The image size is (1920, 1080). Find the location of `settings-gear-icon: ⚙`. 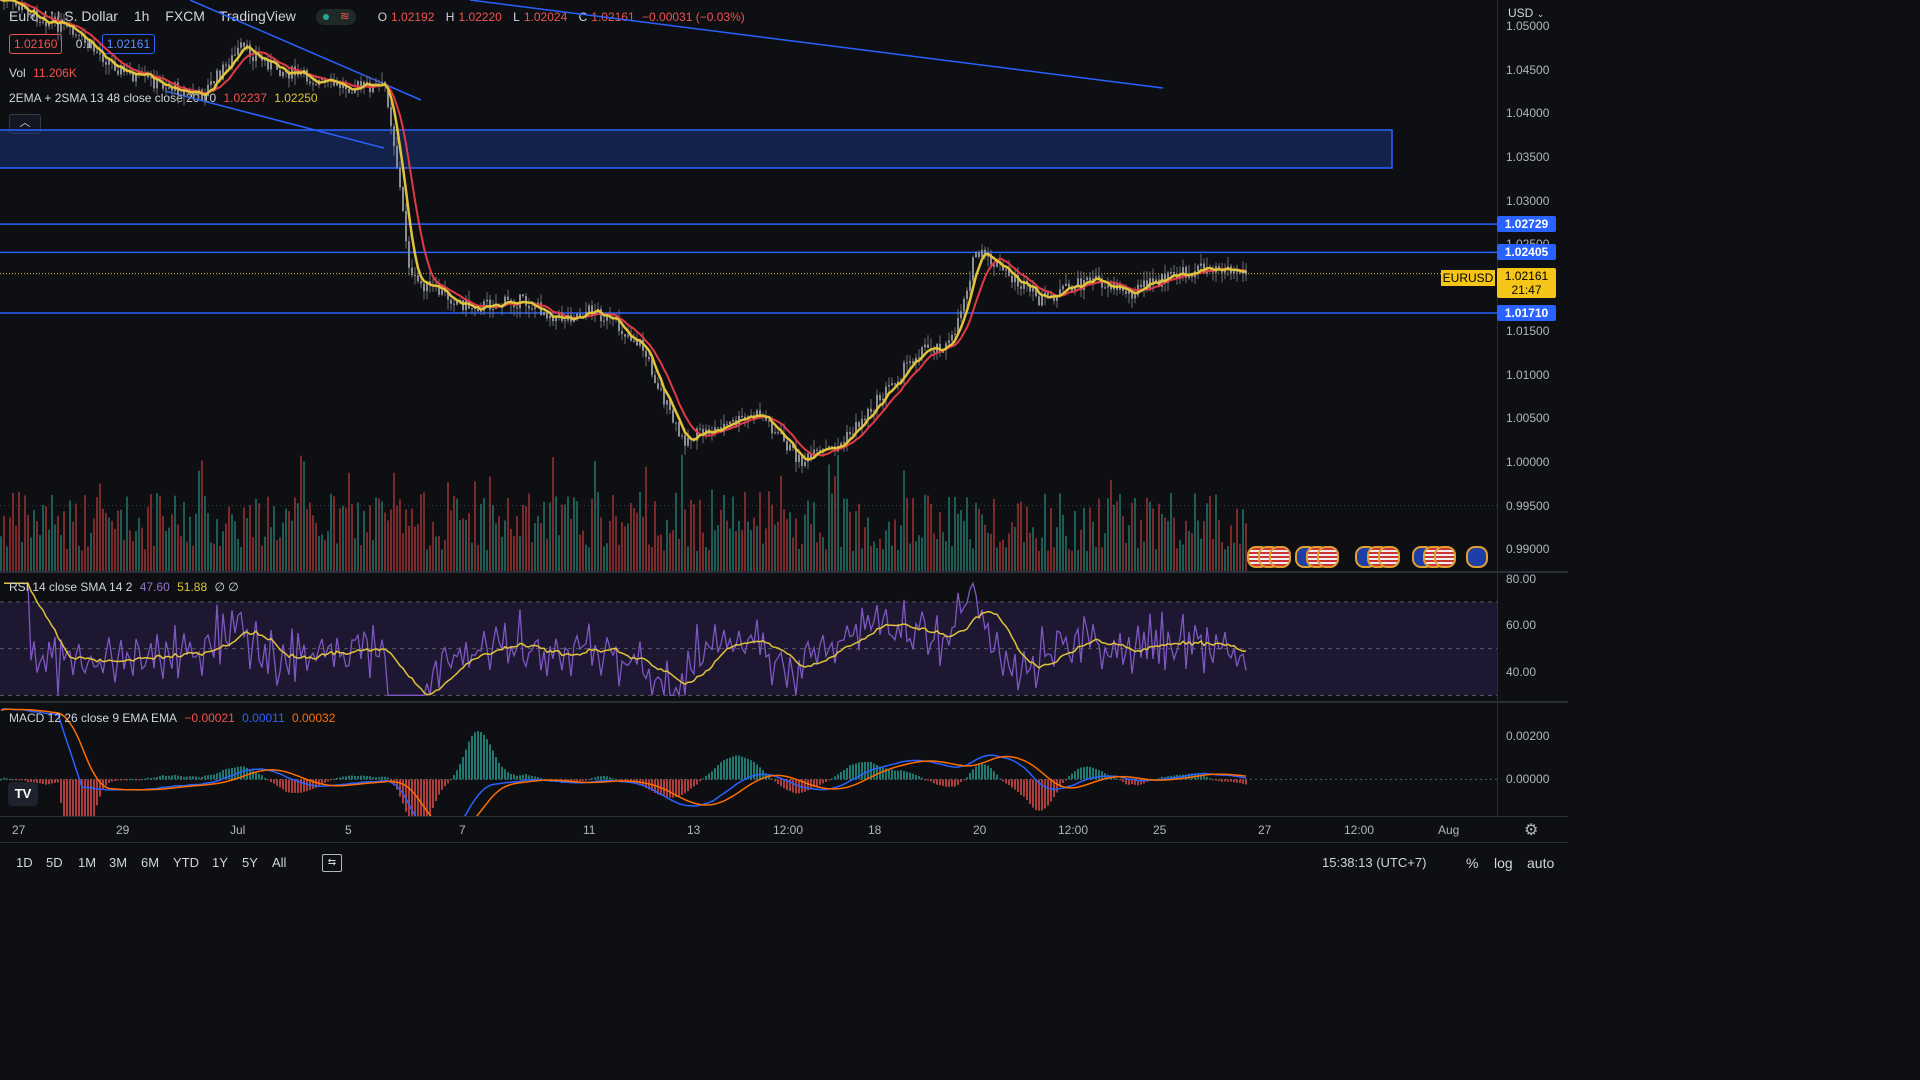

settings-gear-icon: ⚙ is located at coordinates (1531, 830).